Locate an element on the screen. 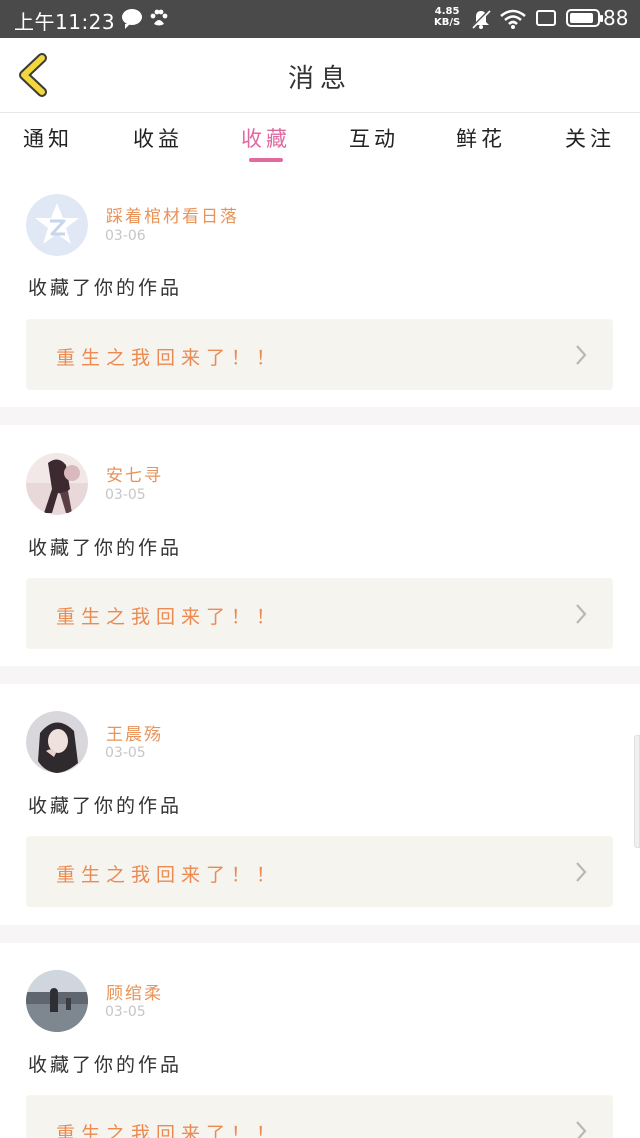 Image resolution: width=640 pixels, height=1138 pixels. page-title: 消息 is located at coordinates (319, 79).